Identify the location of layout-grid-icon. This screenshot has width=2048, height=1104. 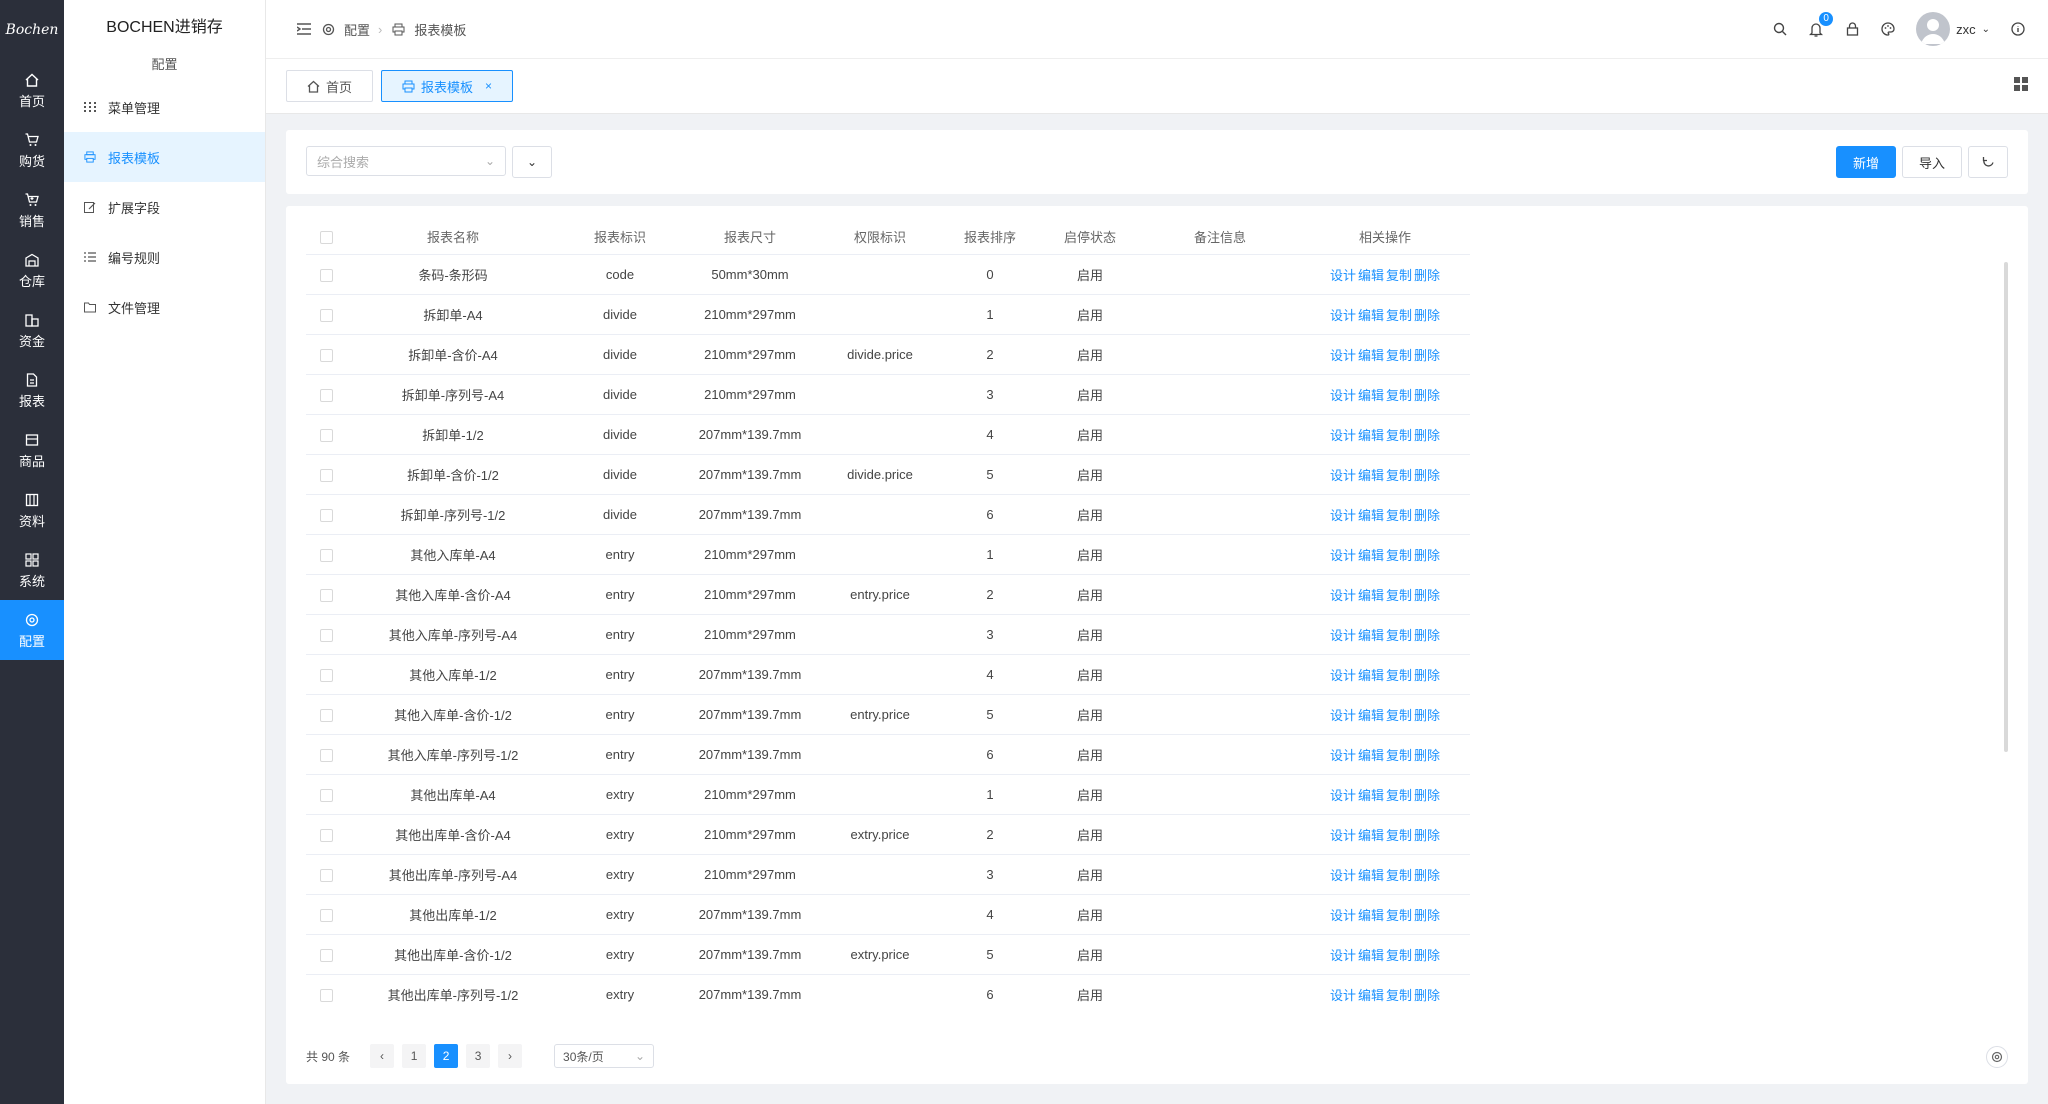
(2021, 86).